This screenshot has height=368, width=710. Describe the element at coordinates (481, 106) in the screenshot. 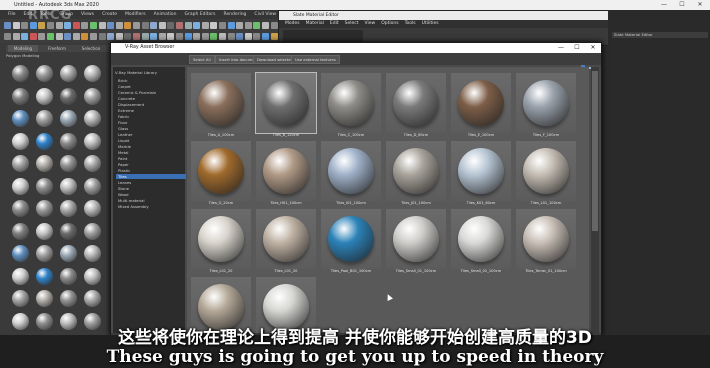

I see `material-thumbnail: Tiles_E_100cm` at that location.